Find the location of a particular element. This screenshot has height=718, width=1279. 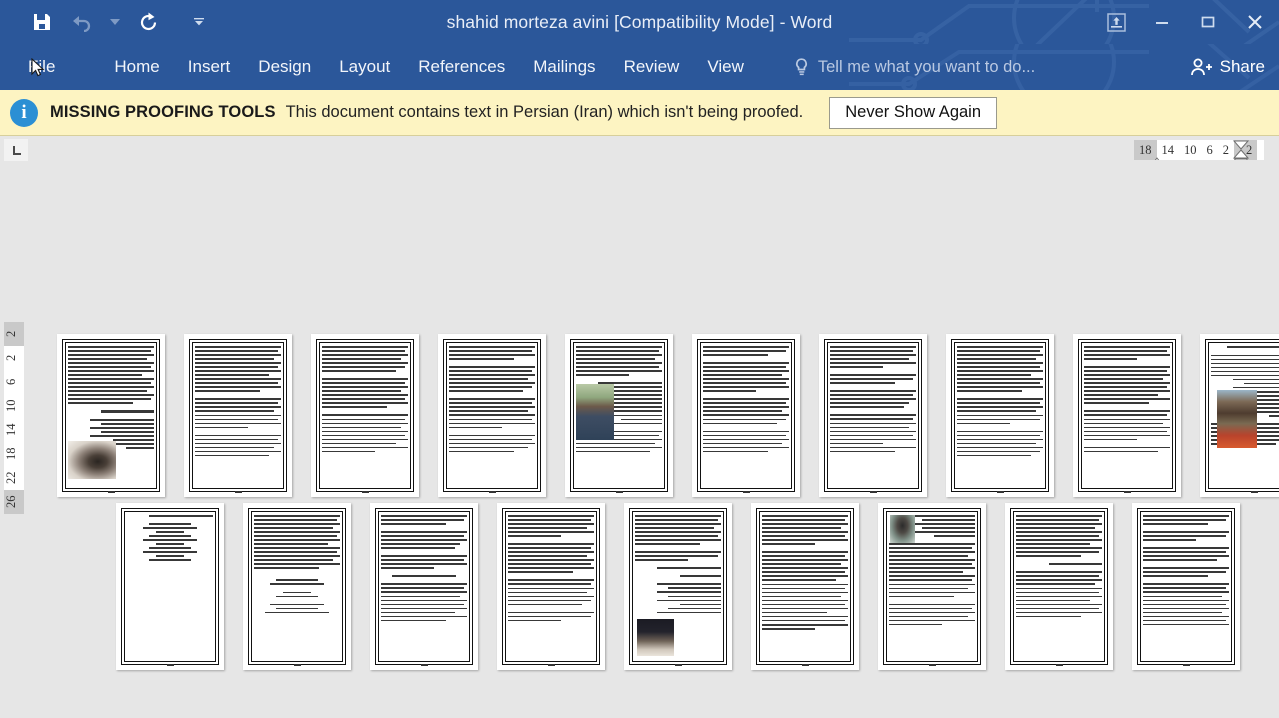

tab-stop-selector is located at coordinates (16, 150).